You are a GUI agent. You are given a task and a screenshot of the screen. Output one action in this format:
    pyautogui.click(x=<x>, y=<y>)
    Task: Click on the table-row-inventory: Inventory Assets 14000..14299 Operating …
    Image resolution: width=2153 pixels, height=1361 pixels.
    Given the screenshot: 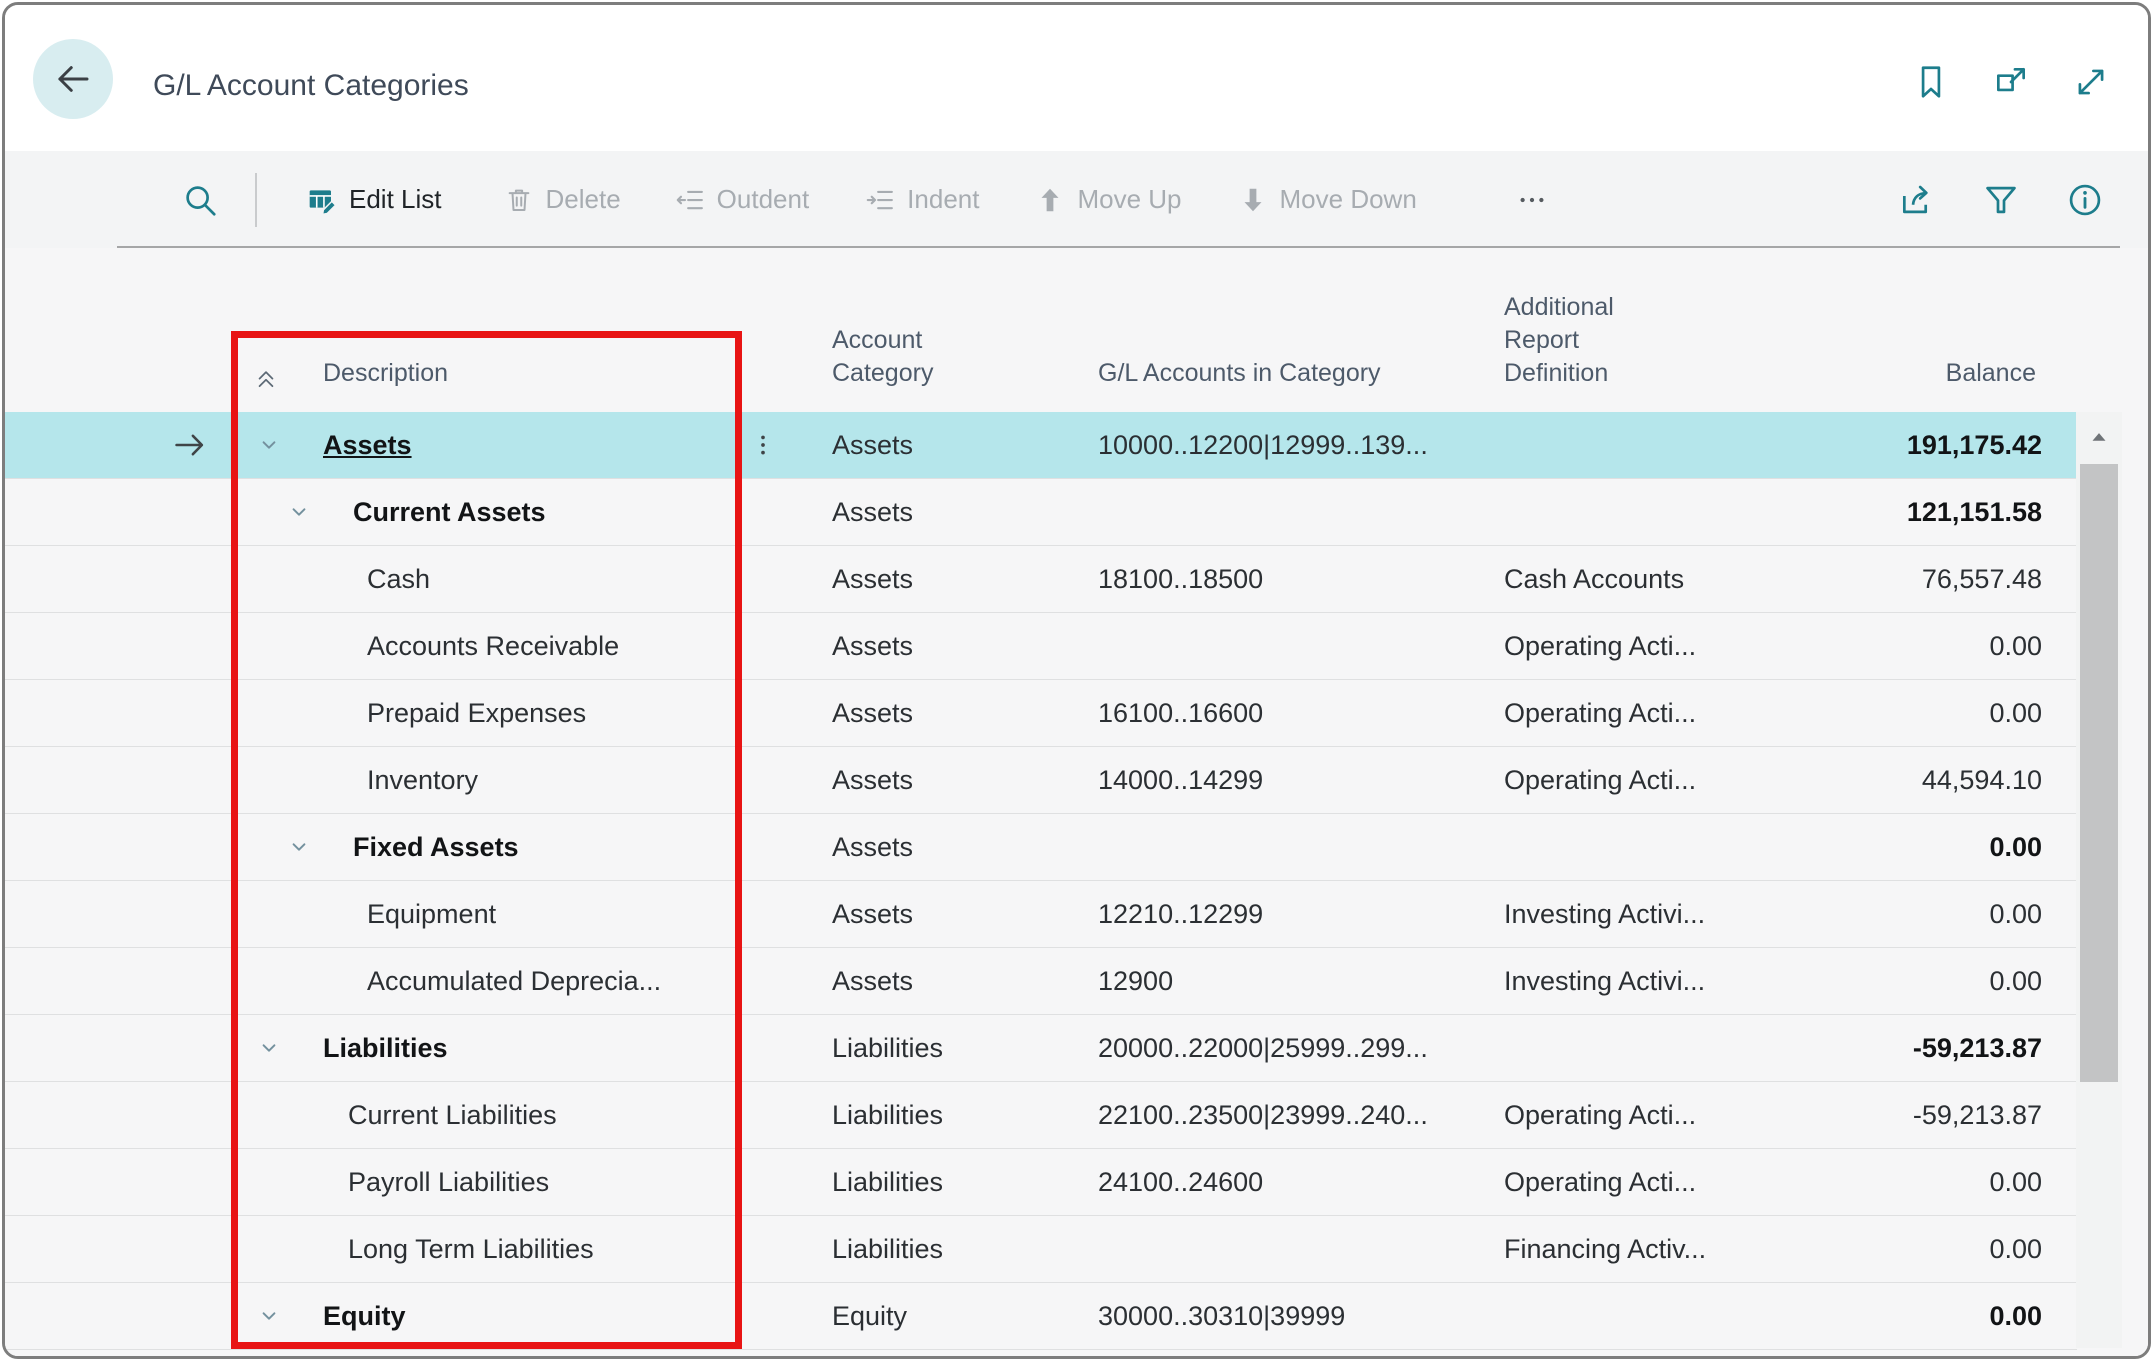 What is the action you would take?
    pyautogui.click(x=1041, y=780)
    